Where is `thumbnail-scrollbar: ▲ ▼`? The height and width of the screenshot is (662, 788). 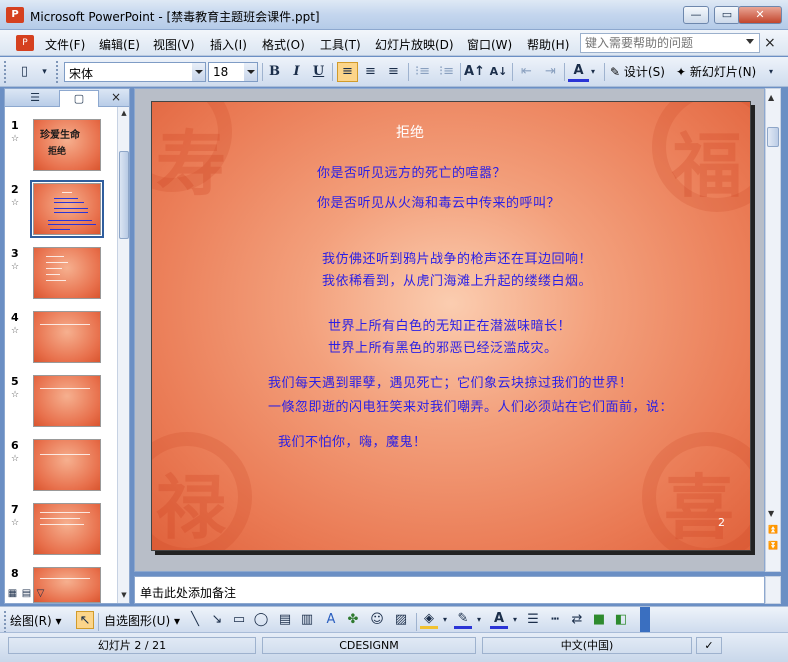 thumbnail-scrollbar: ▲ ▼ is located at coordinates (123, 355).